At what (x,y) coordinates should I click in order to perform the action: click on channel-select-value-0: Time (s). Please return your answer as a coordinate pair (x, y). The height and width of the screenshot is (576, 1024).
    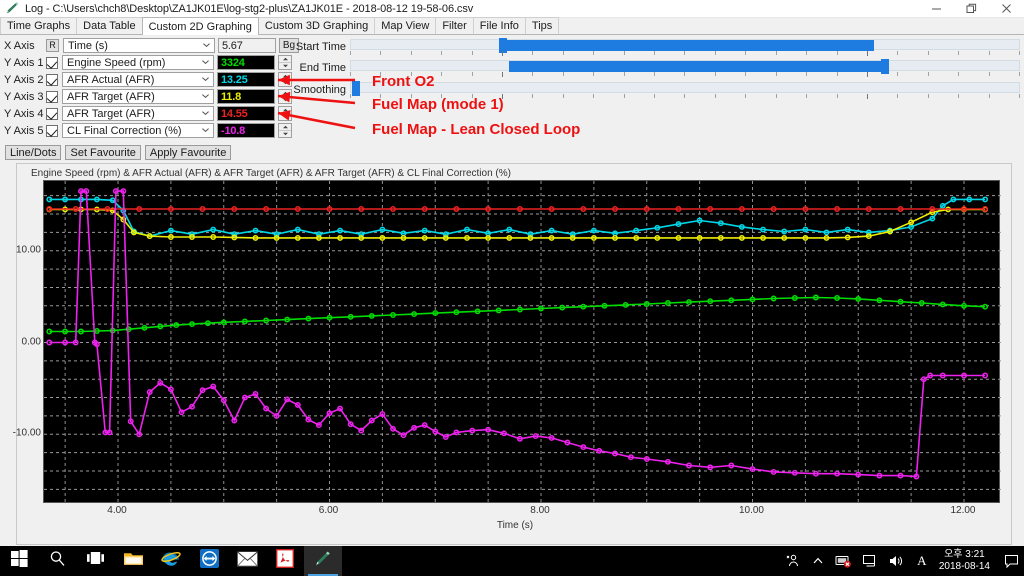
    Looking at the image, I should click on (88, 45).